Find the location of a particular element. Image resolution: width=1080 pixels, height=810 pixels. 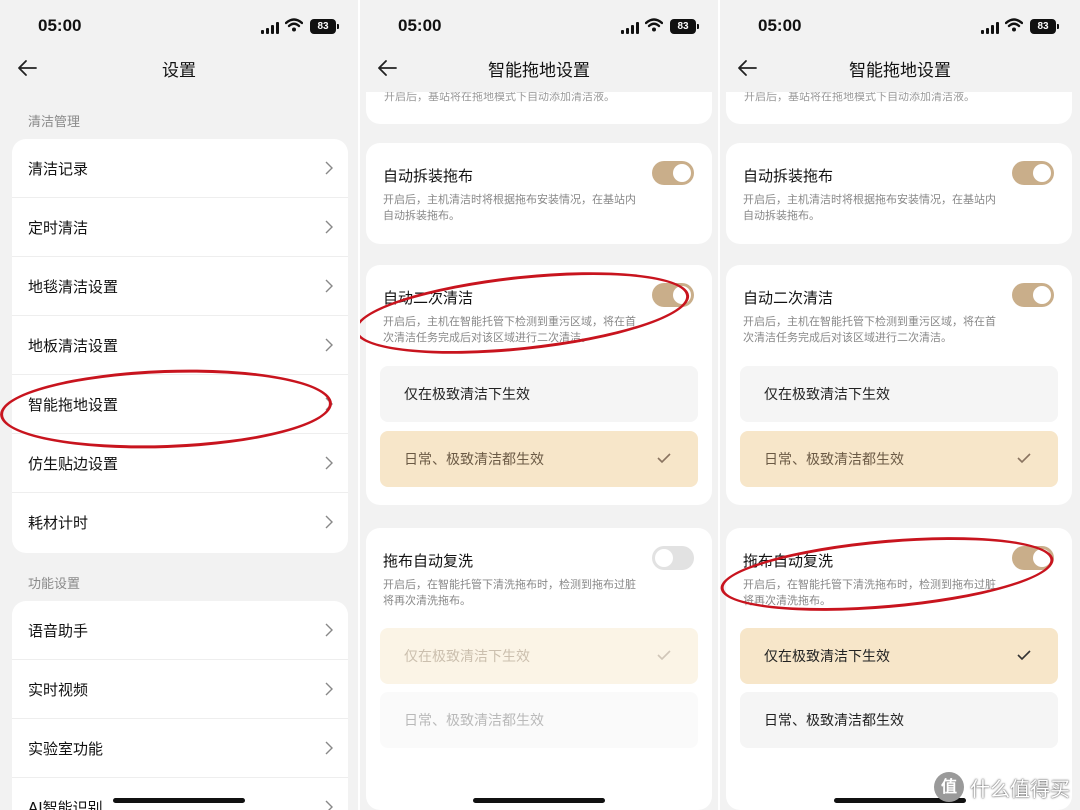

row-cleaning-records: 清洁记录 is located at coordinates (180, 168).